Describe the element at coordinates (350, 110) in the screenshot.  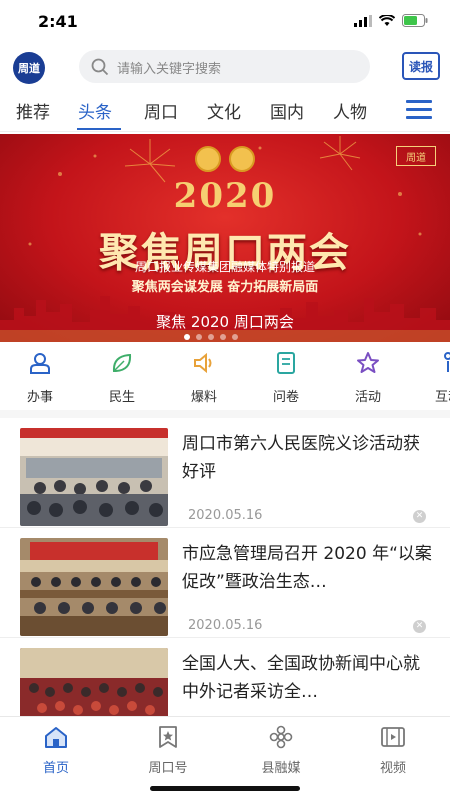
I see `tab-people: 人物` at that location.